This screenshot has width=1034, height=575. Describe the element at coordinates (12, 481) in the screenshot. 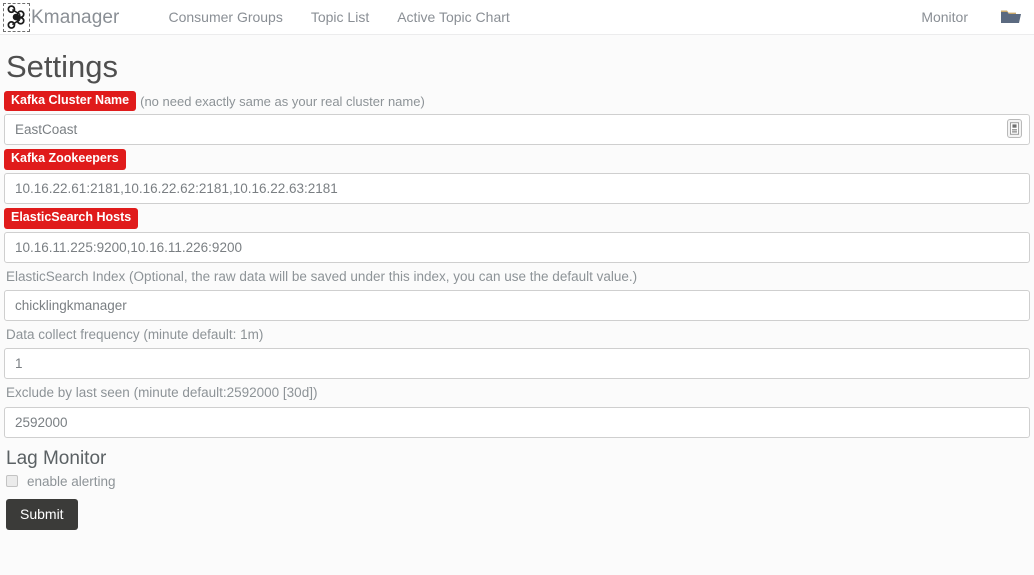

I see `enable-alerting-checkbox` at that location.